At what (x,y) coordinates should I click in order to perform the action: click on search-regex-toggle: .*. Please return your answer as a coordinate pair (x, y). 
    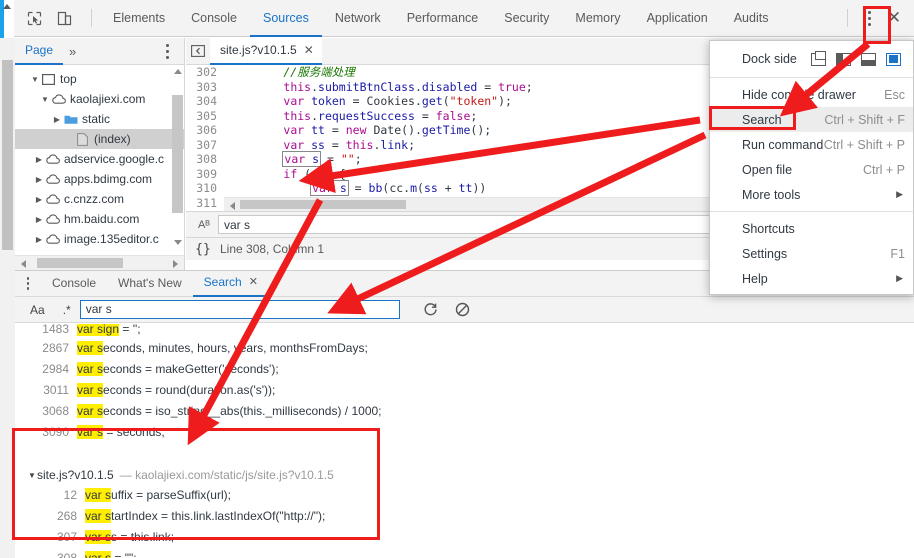
    Looking at the image, I should click on (67, 310).